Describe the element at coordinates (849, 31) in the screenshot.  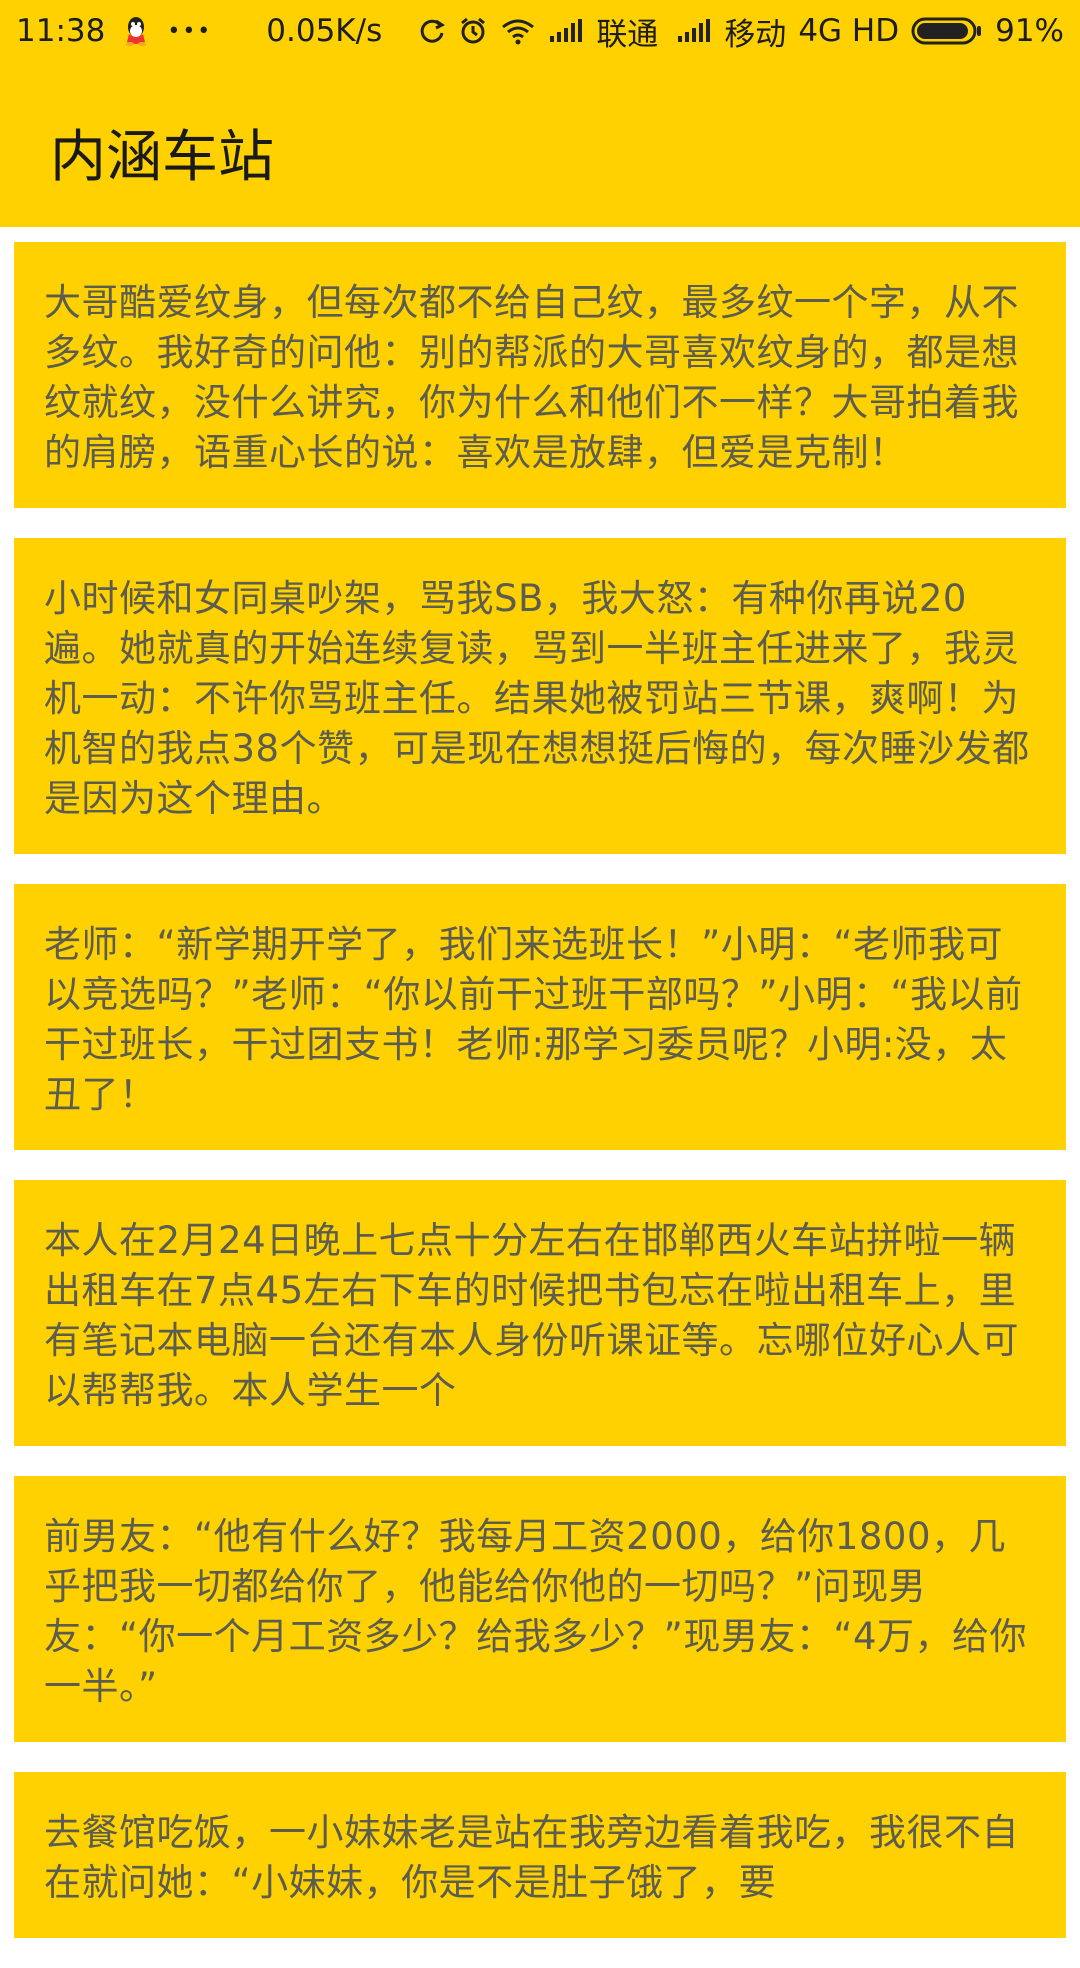
I see `network-type: 4G HD` at that location.